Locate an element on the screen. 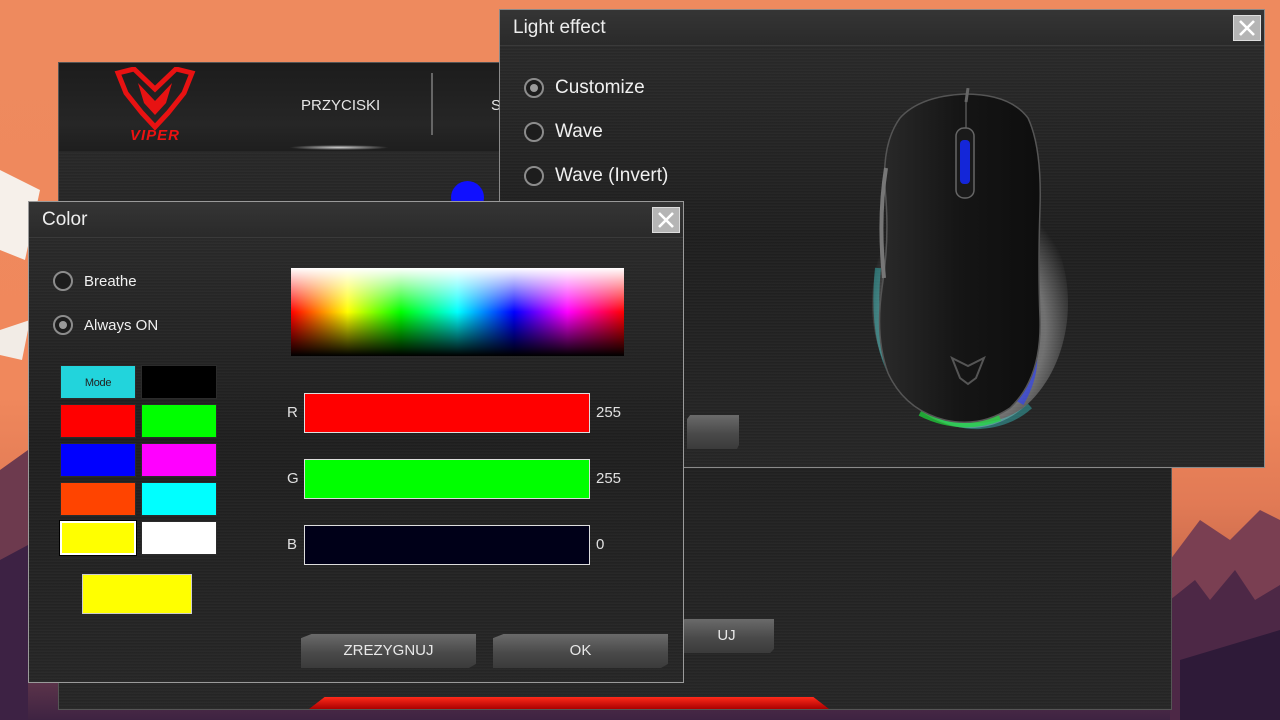  cancel-button: ZREZYGNUJ is located at coordinates (388, 651).